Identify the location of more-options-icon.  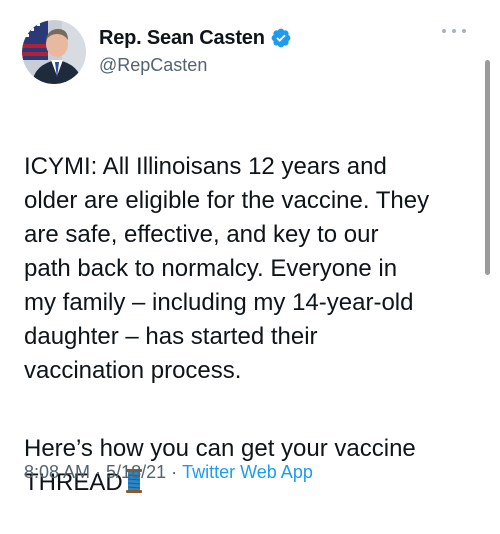
(454, 31).